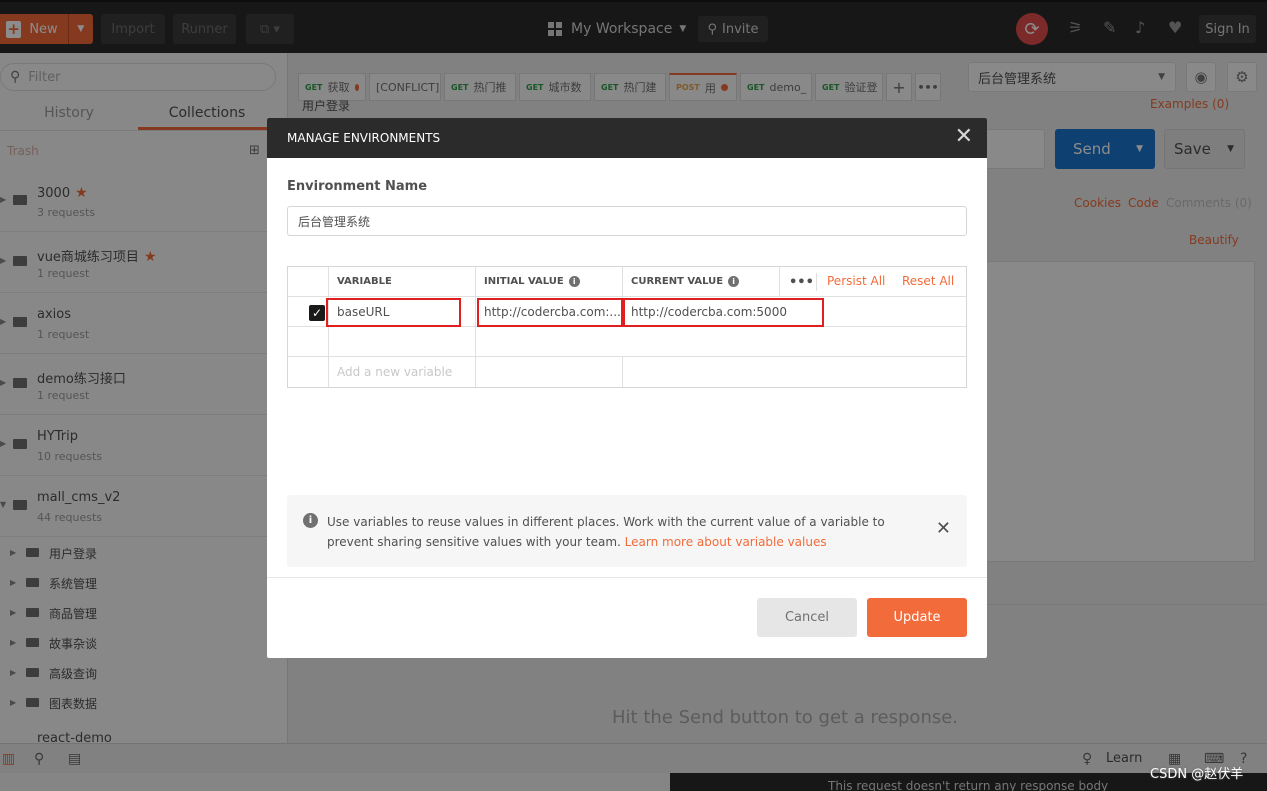 The width and height of the screenshot is (1267, 791). I want to click on new-variable-cell: Add a new variable, so click(401, 372).